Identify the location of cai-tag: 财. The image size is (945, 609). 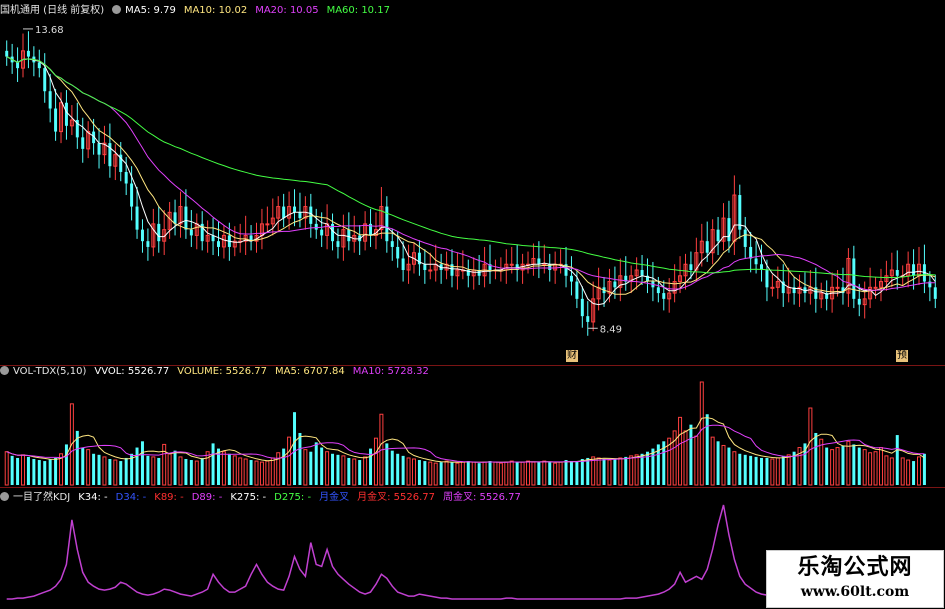
(572, 356).